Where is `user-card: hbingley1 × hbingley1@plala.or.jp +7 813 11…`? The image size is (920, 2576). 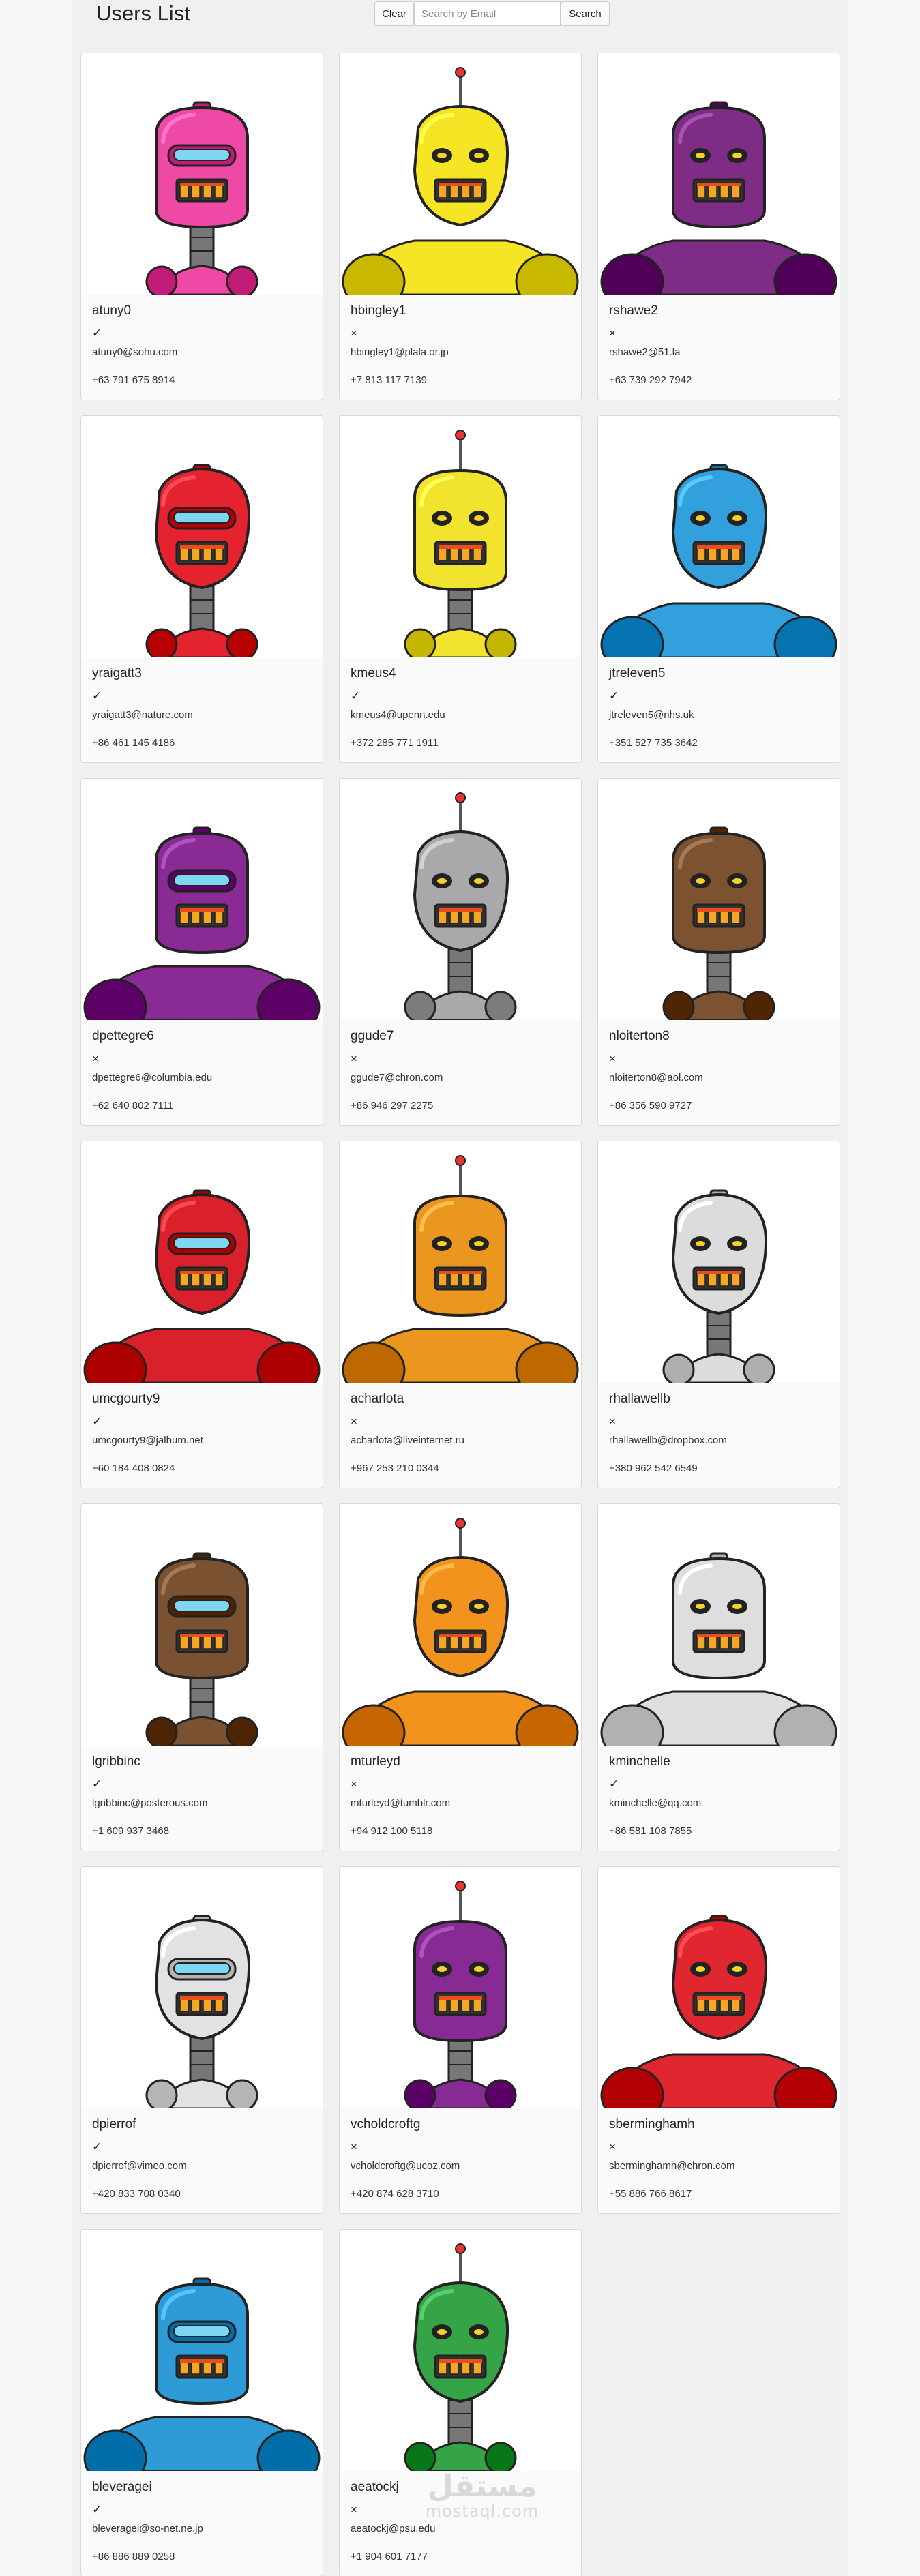 user-card: hbingley1 × hbingley1@plala.or.jp +7 813 11… is located at coordinates (460, 226).